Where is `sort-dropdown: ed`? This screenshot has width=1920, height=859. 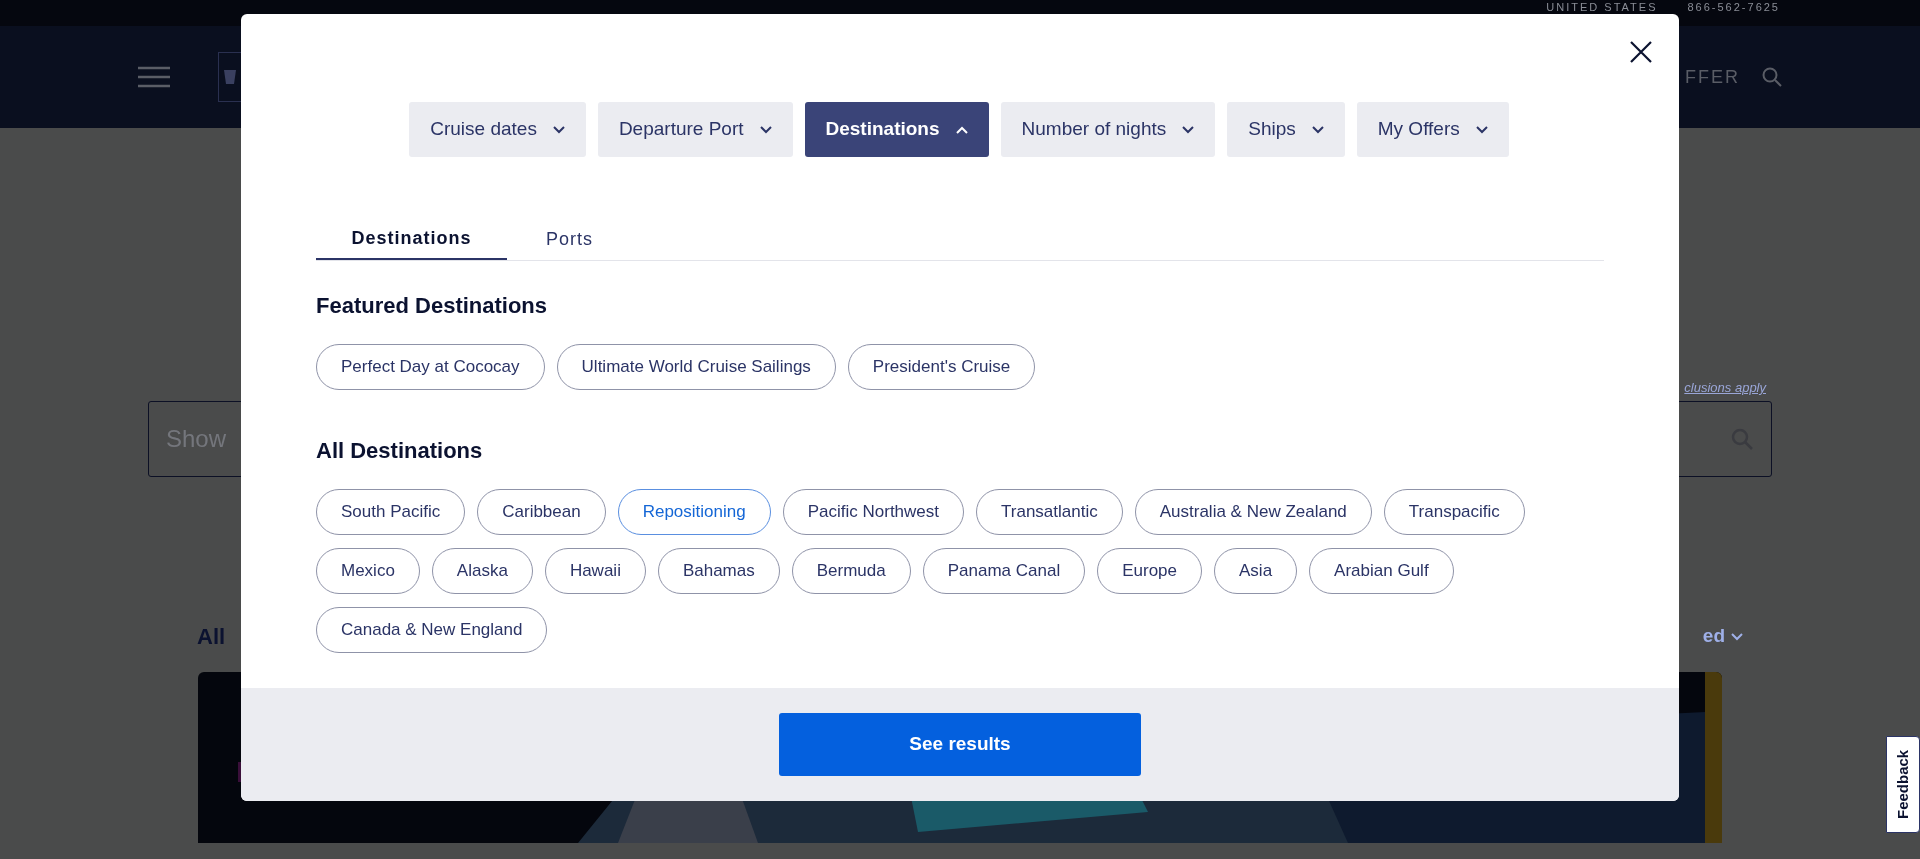
sort-dropdown: ed is located at coordinates (1722, 636).